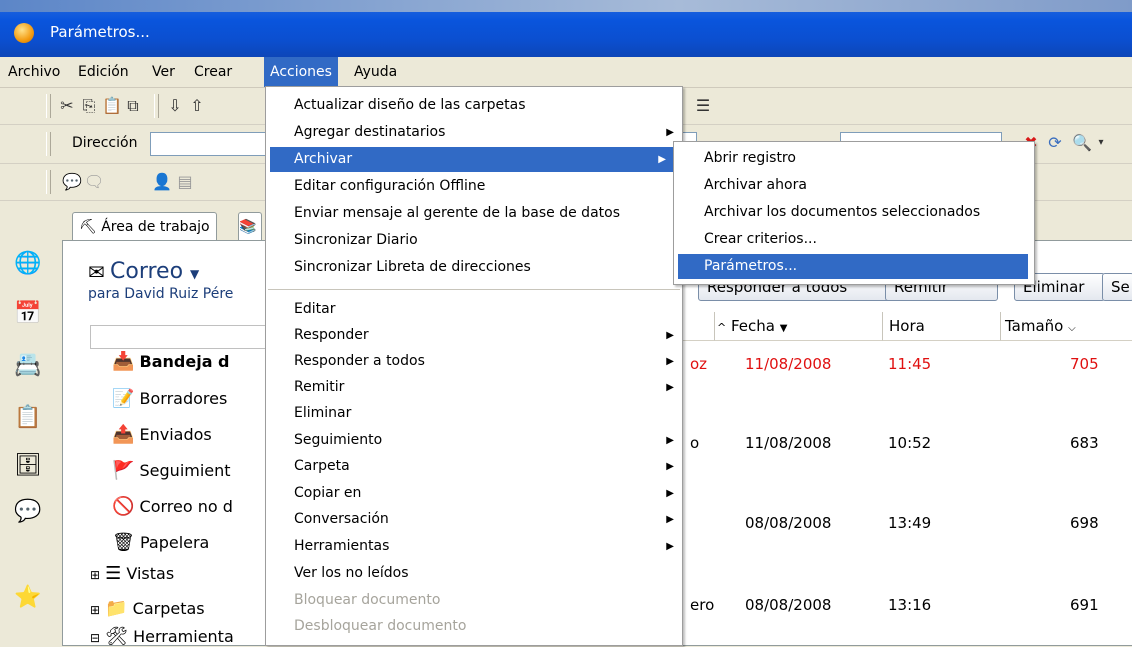 The image size is (1132, 647). I want to click on send-button: Se, so click(1117, 287).